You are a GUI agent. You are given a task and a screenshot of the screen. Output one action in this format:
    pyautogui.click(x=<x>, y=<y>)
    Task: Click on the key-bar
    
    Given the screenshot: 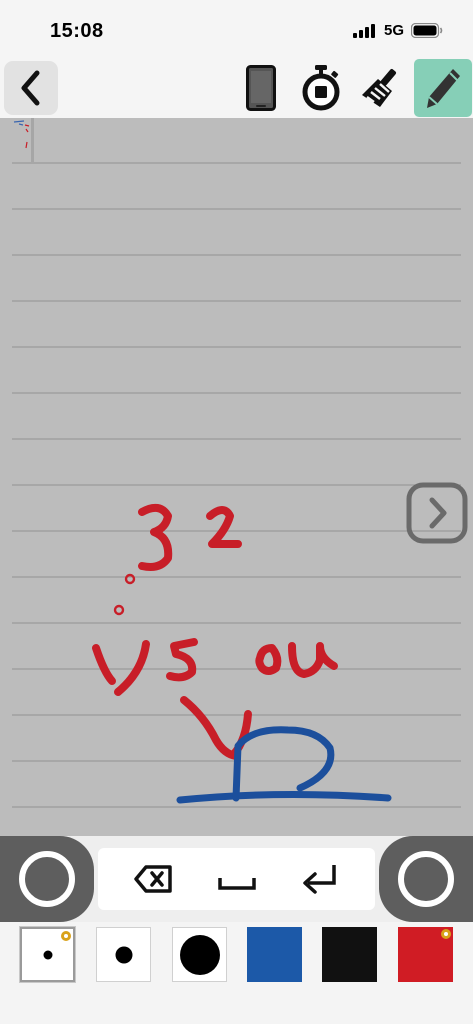 What is the action you would take?
    pyautogui.click(x=236, y=879)
    